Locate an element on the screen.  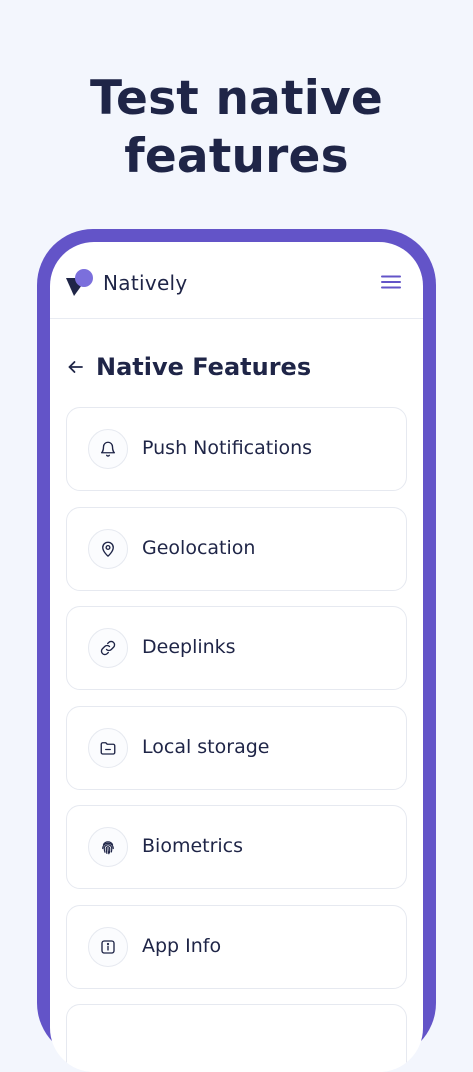
feature-item-push-notifications: Push Notifications is located at coordinates (236, 449).